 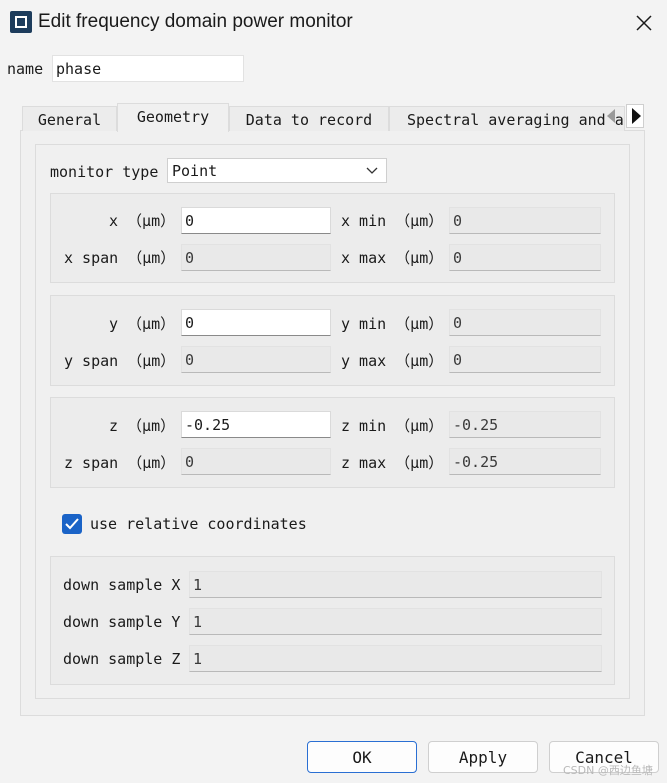 I want to click on watermark: CSDN @西边鱼塘, so click(x=608, y=770).